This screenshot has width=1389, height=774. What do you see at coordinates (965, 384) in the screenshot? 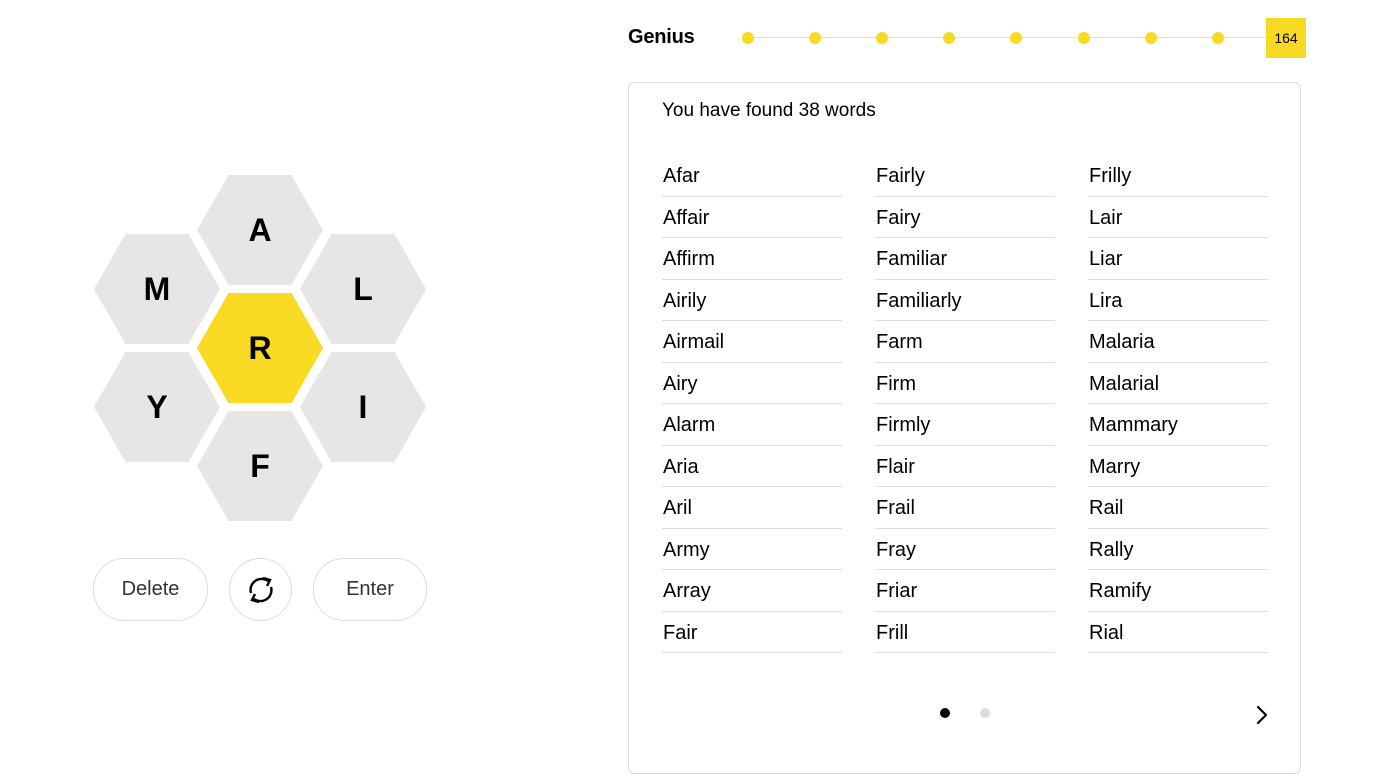
I see `word-item: Firm` at bounding box center [965, 384].